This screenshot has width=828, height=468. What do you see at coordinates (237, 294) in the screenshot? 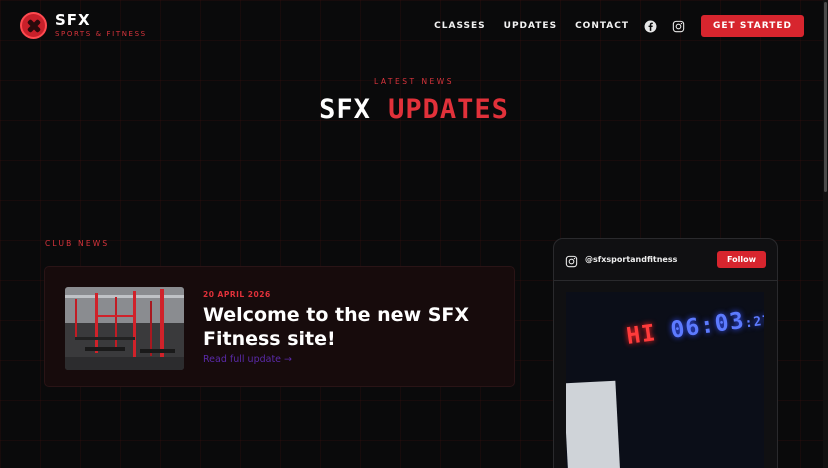
I see `news-date: 20 APRIL 2026` at bounding box center [237, 294].